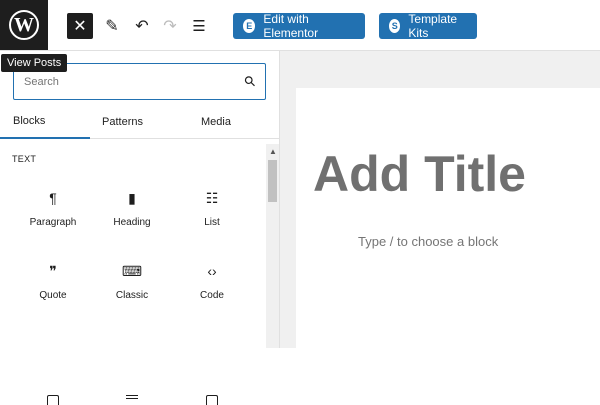 This screenshot has height=405, width=600. I want to click on list-icon: ☷, so click(212, 197).